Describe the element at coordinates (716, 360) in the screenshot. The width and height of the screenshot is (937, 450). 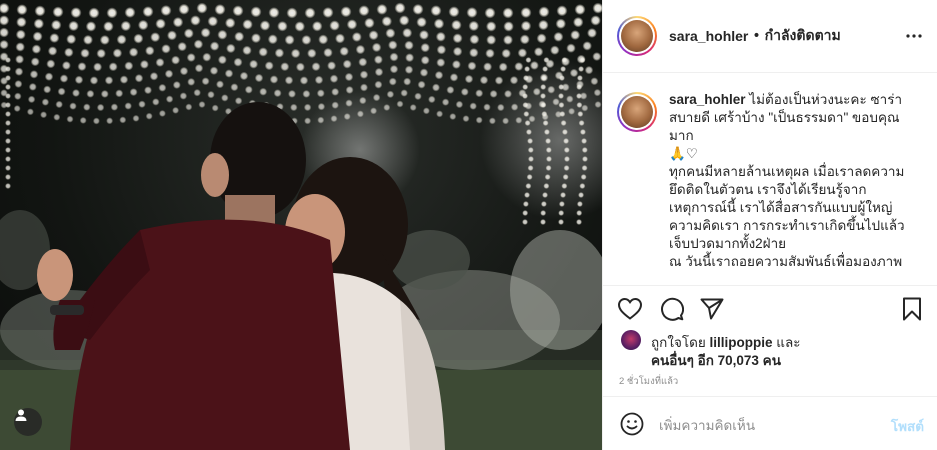
I see `likes-others: คนอื่นๆ อีก 70,073 คน` at that location.